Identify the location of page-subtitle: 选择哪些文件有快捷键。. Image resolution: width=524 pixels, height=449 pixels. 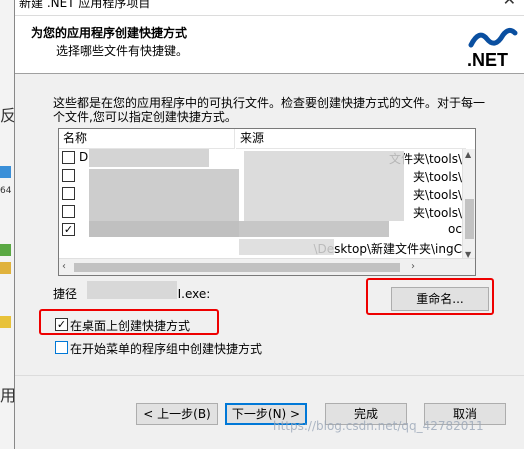
(122, 51).